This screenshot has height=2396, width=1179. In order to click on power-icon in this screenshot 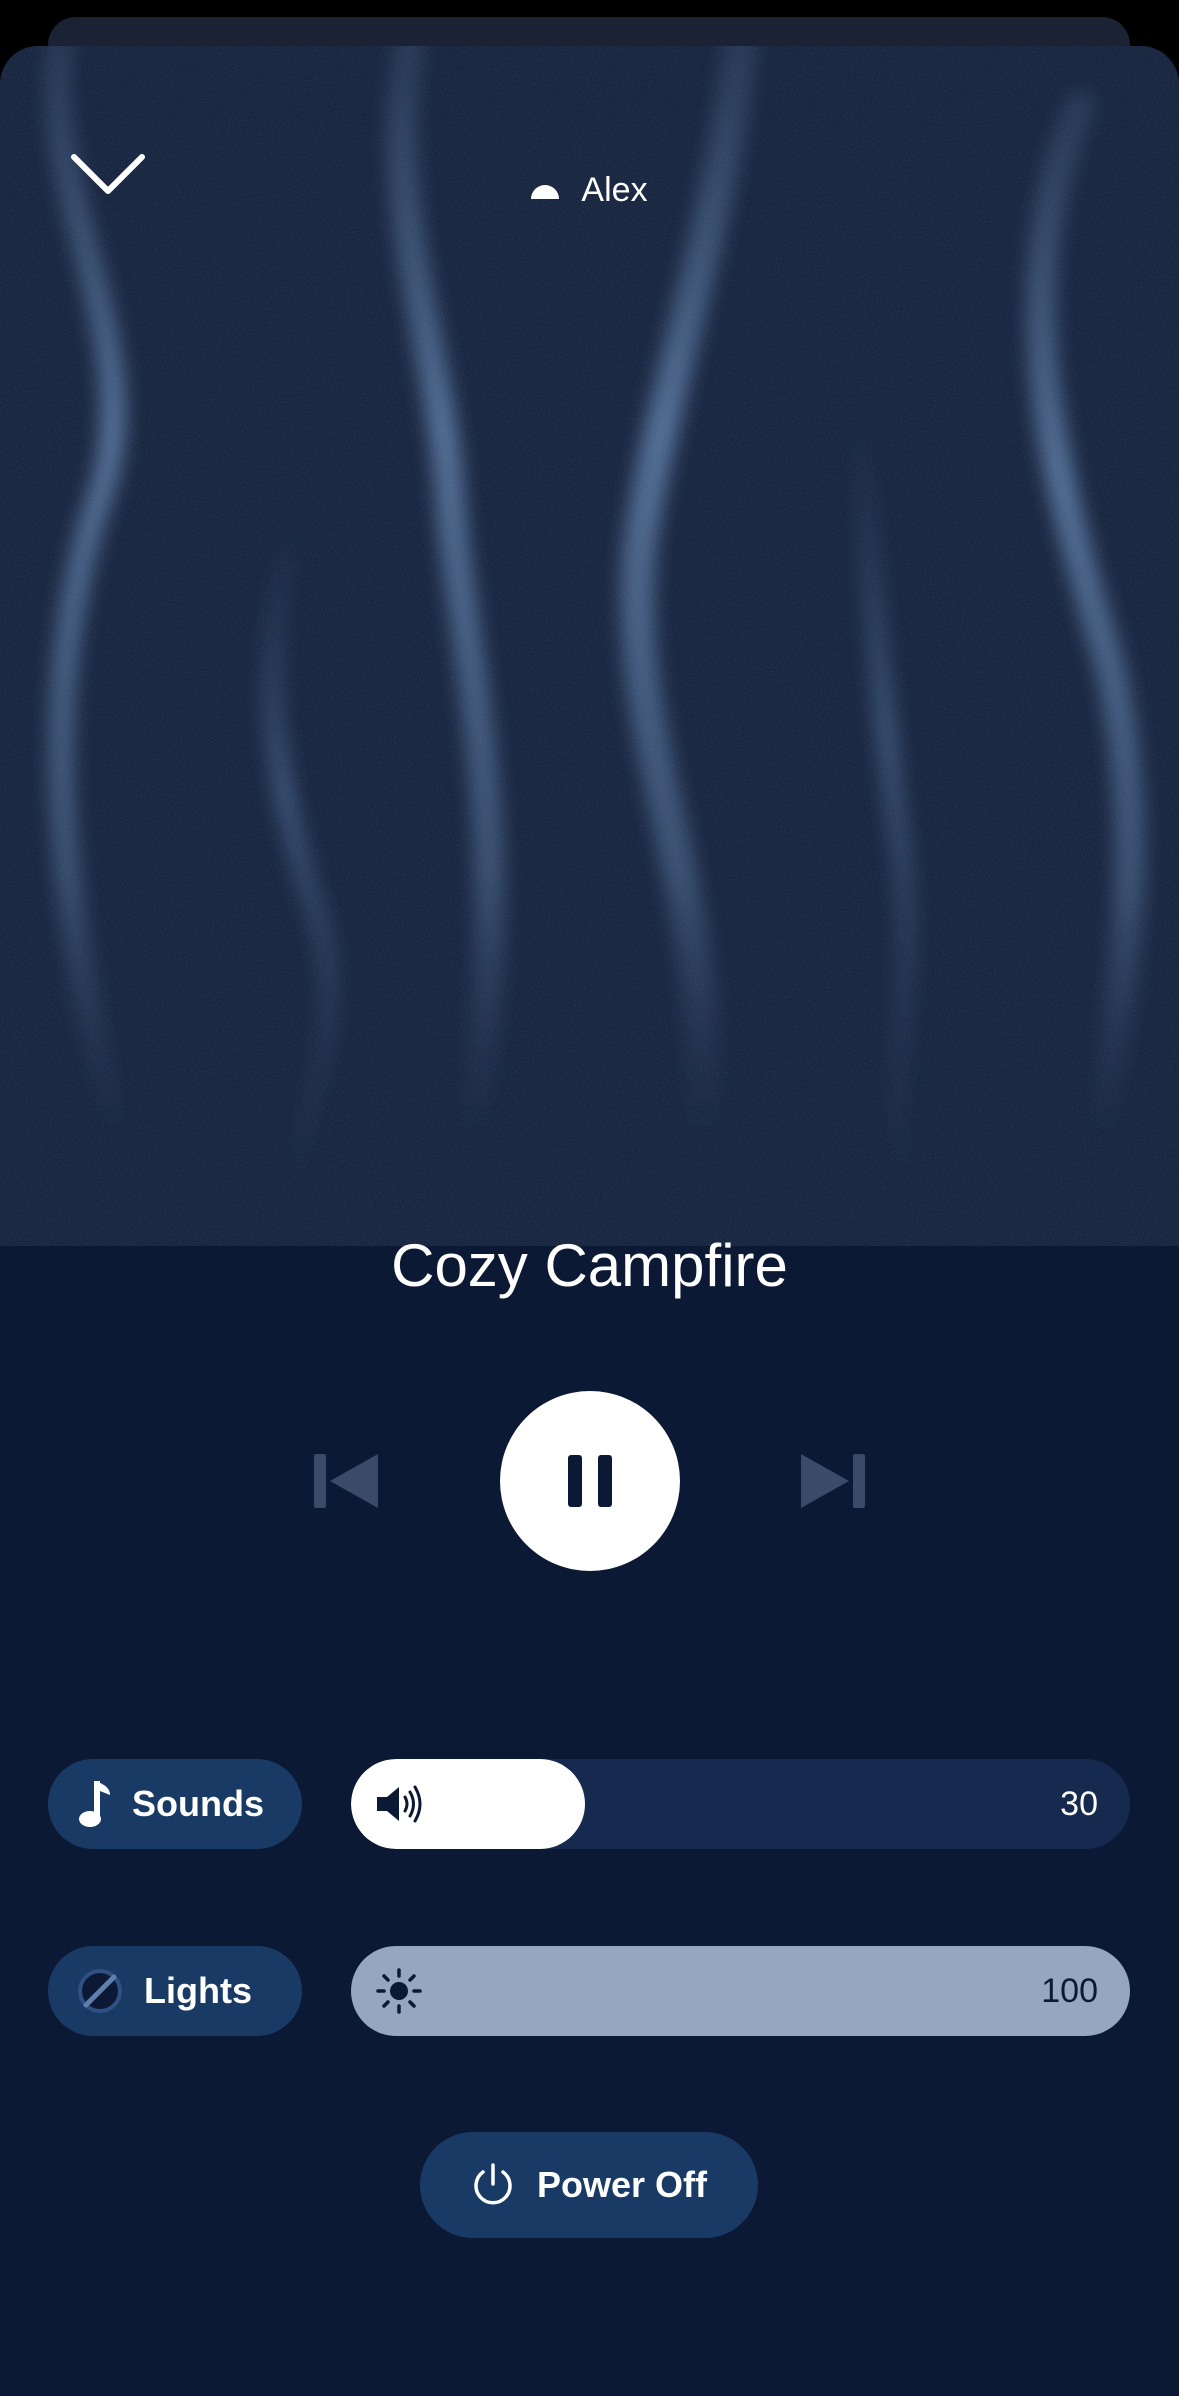, I will do `click(493, 2184)`.